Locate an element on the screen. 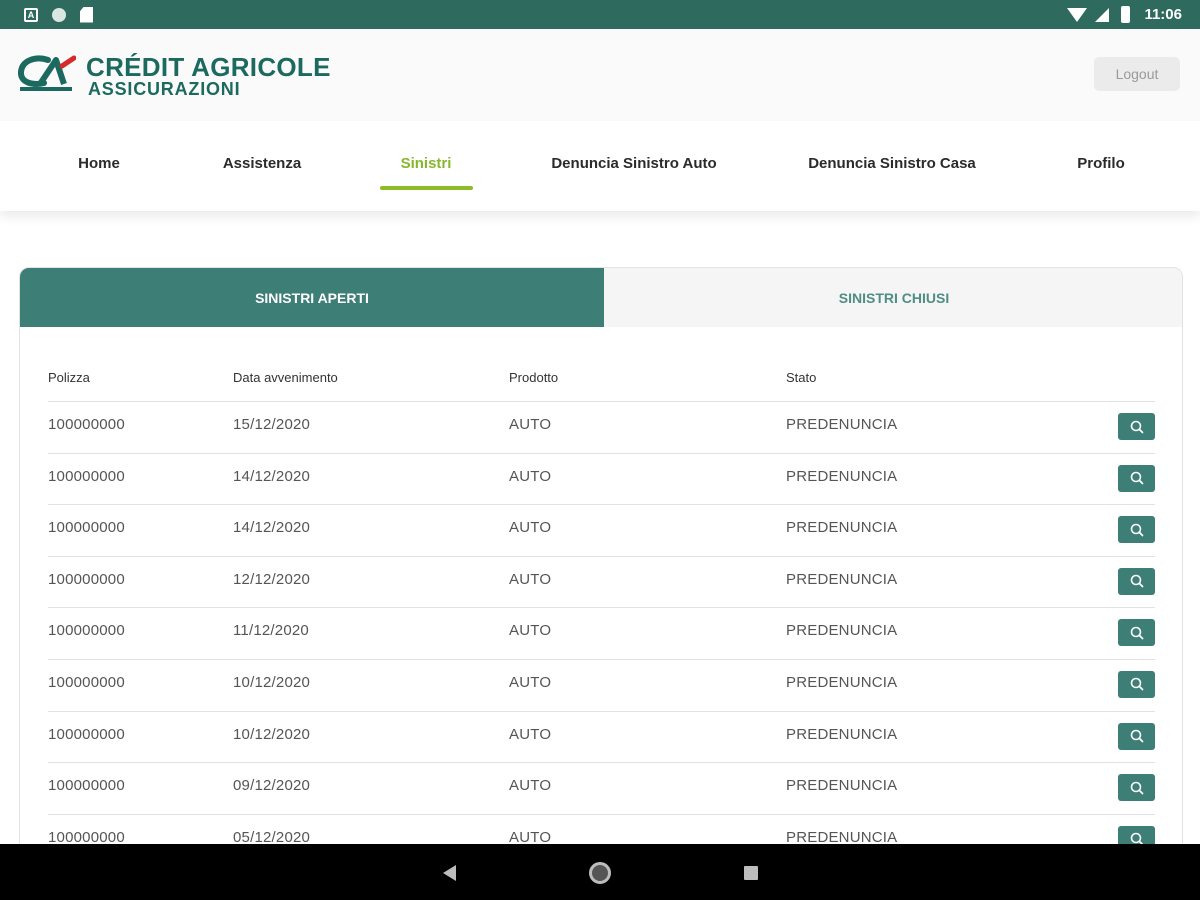  table-row: 100000000 11/12/2020 AUTO PREDENUNCIA is located at coordinates (601, 634).